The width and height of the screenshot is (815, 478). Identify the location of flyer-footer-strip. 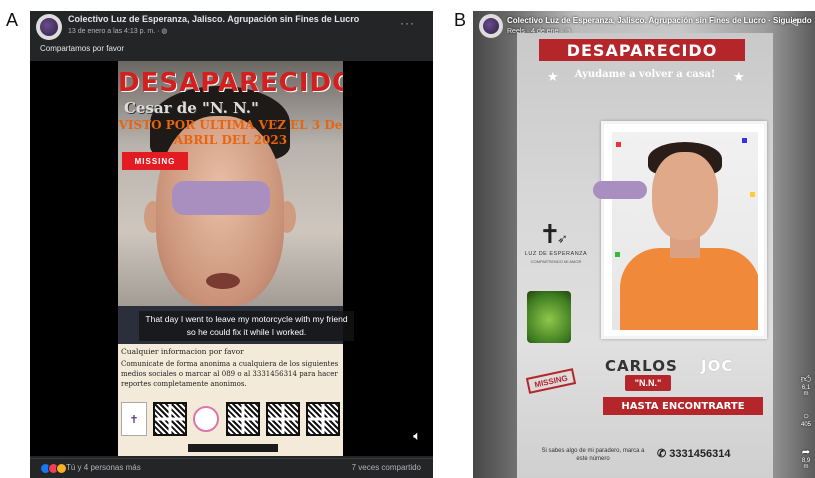
(233, 448).